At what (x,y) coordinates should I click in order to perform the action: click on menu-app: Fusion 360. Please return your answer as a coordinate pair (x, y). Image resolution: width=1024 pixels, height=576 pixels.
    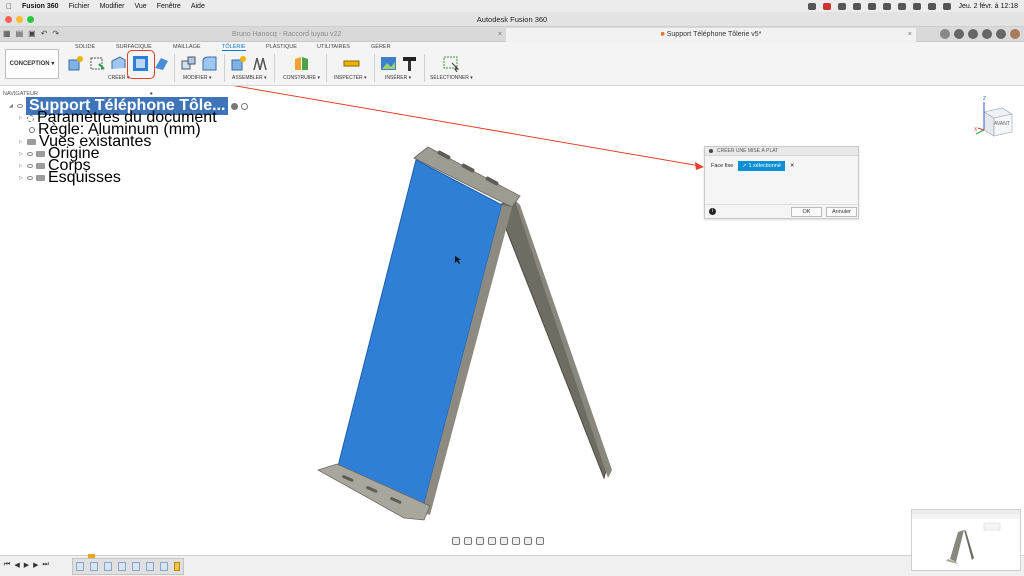
    Looking at the image, I should click on (40, 6).